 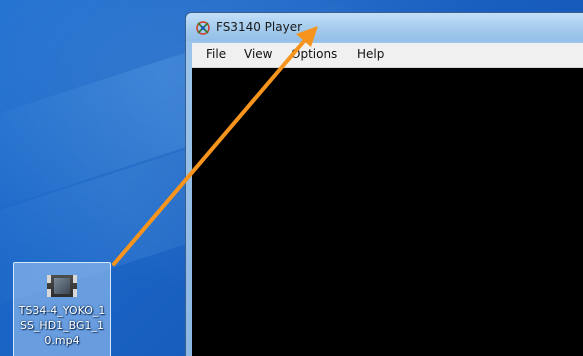 What do you see at coordinates (259, 27) in the screenshot?
I see `window-title: FS3140 Player` at bounding box center [259, 27].